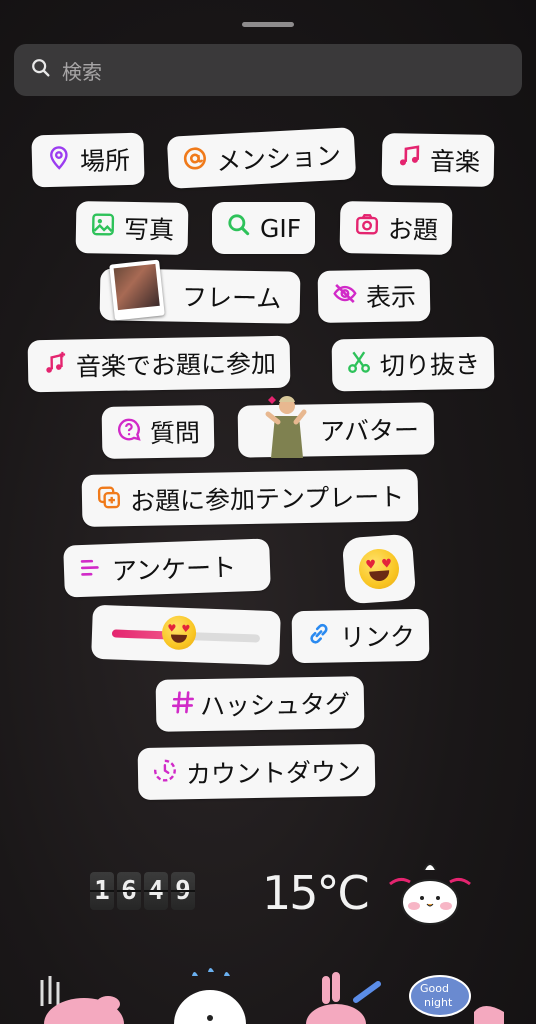 This screenshot has width=536, height=1024. I want to click on poll-label: アンケート, so click(174, 569).